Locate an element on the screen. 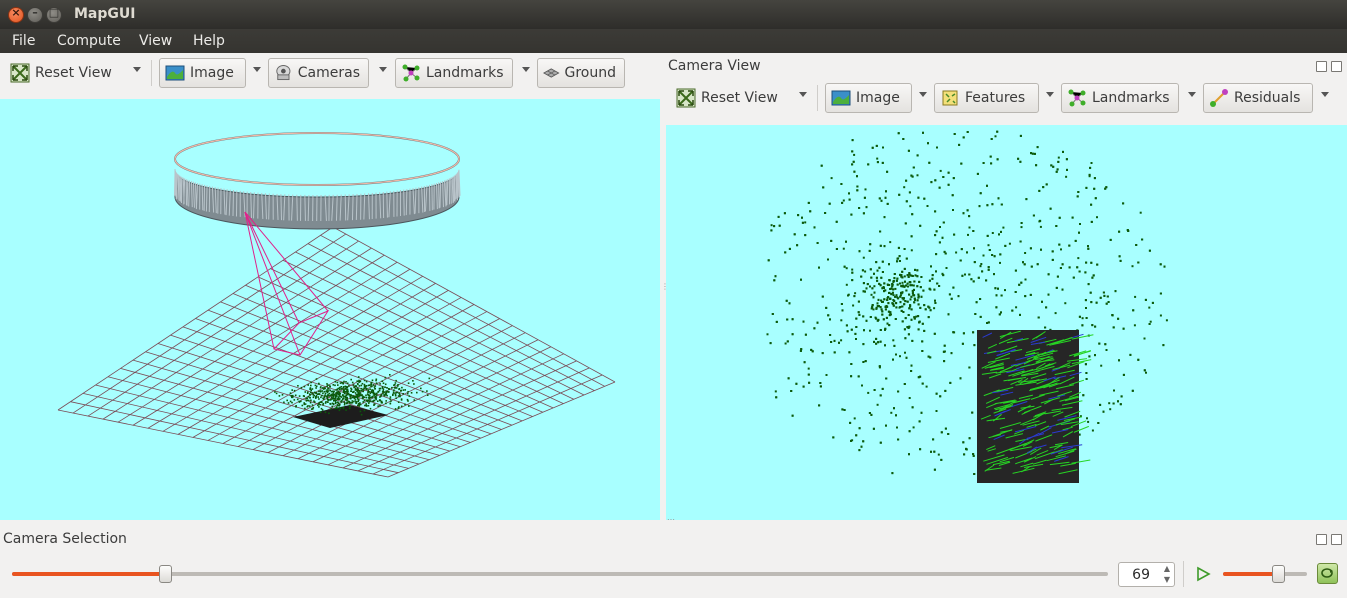 The image size is (1347, 598). reset-view-button: Reset View is located at coordinates (68, 73).